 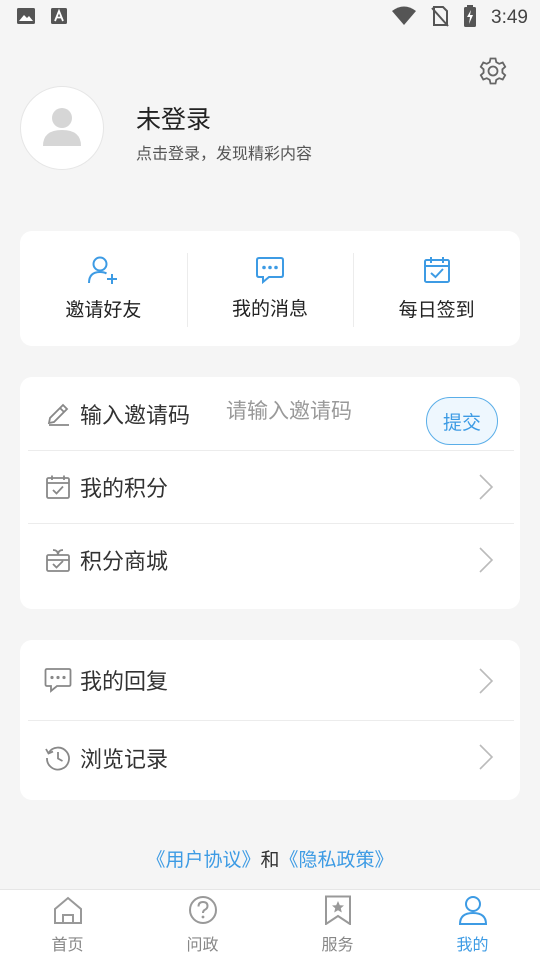 I want to click on daily-checkin-button: 每日签到, so click(x=436, y=288).